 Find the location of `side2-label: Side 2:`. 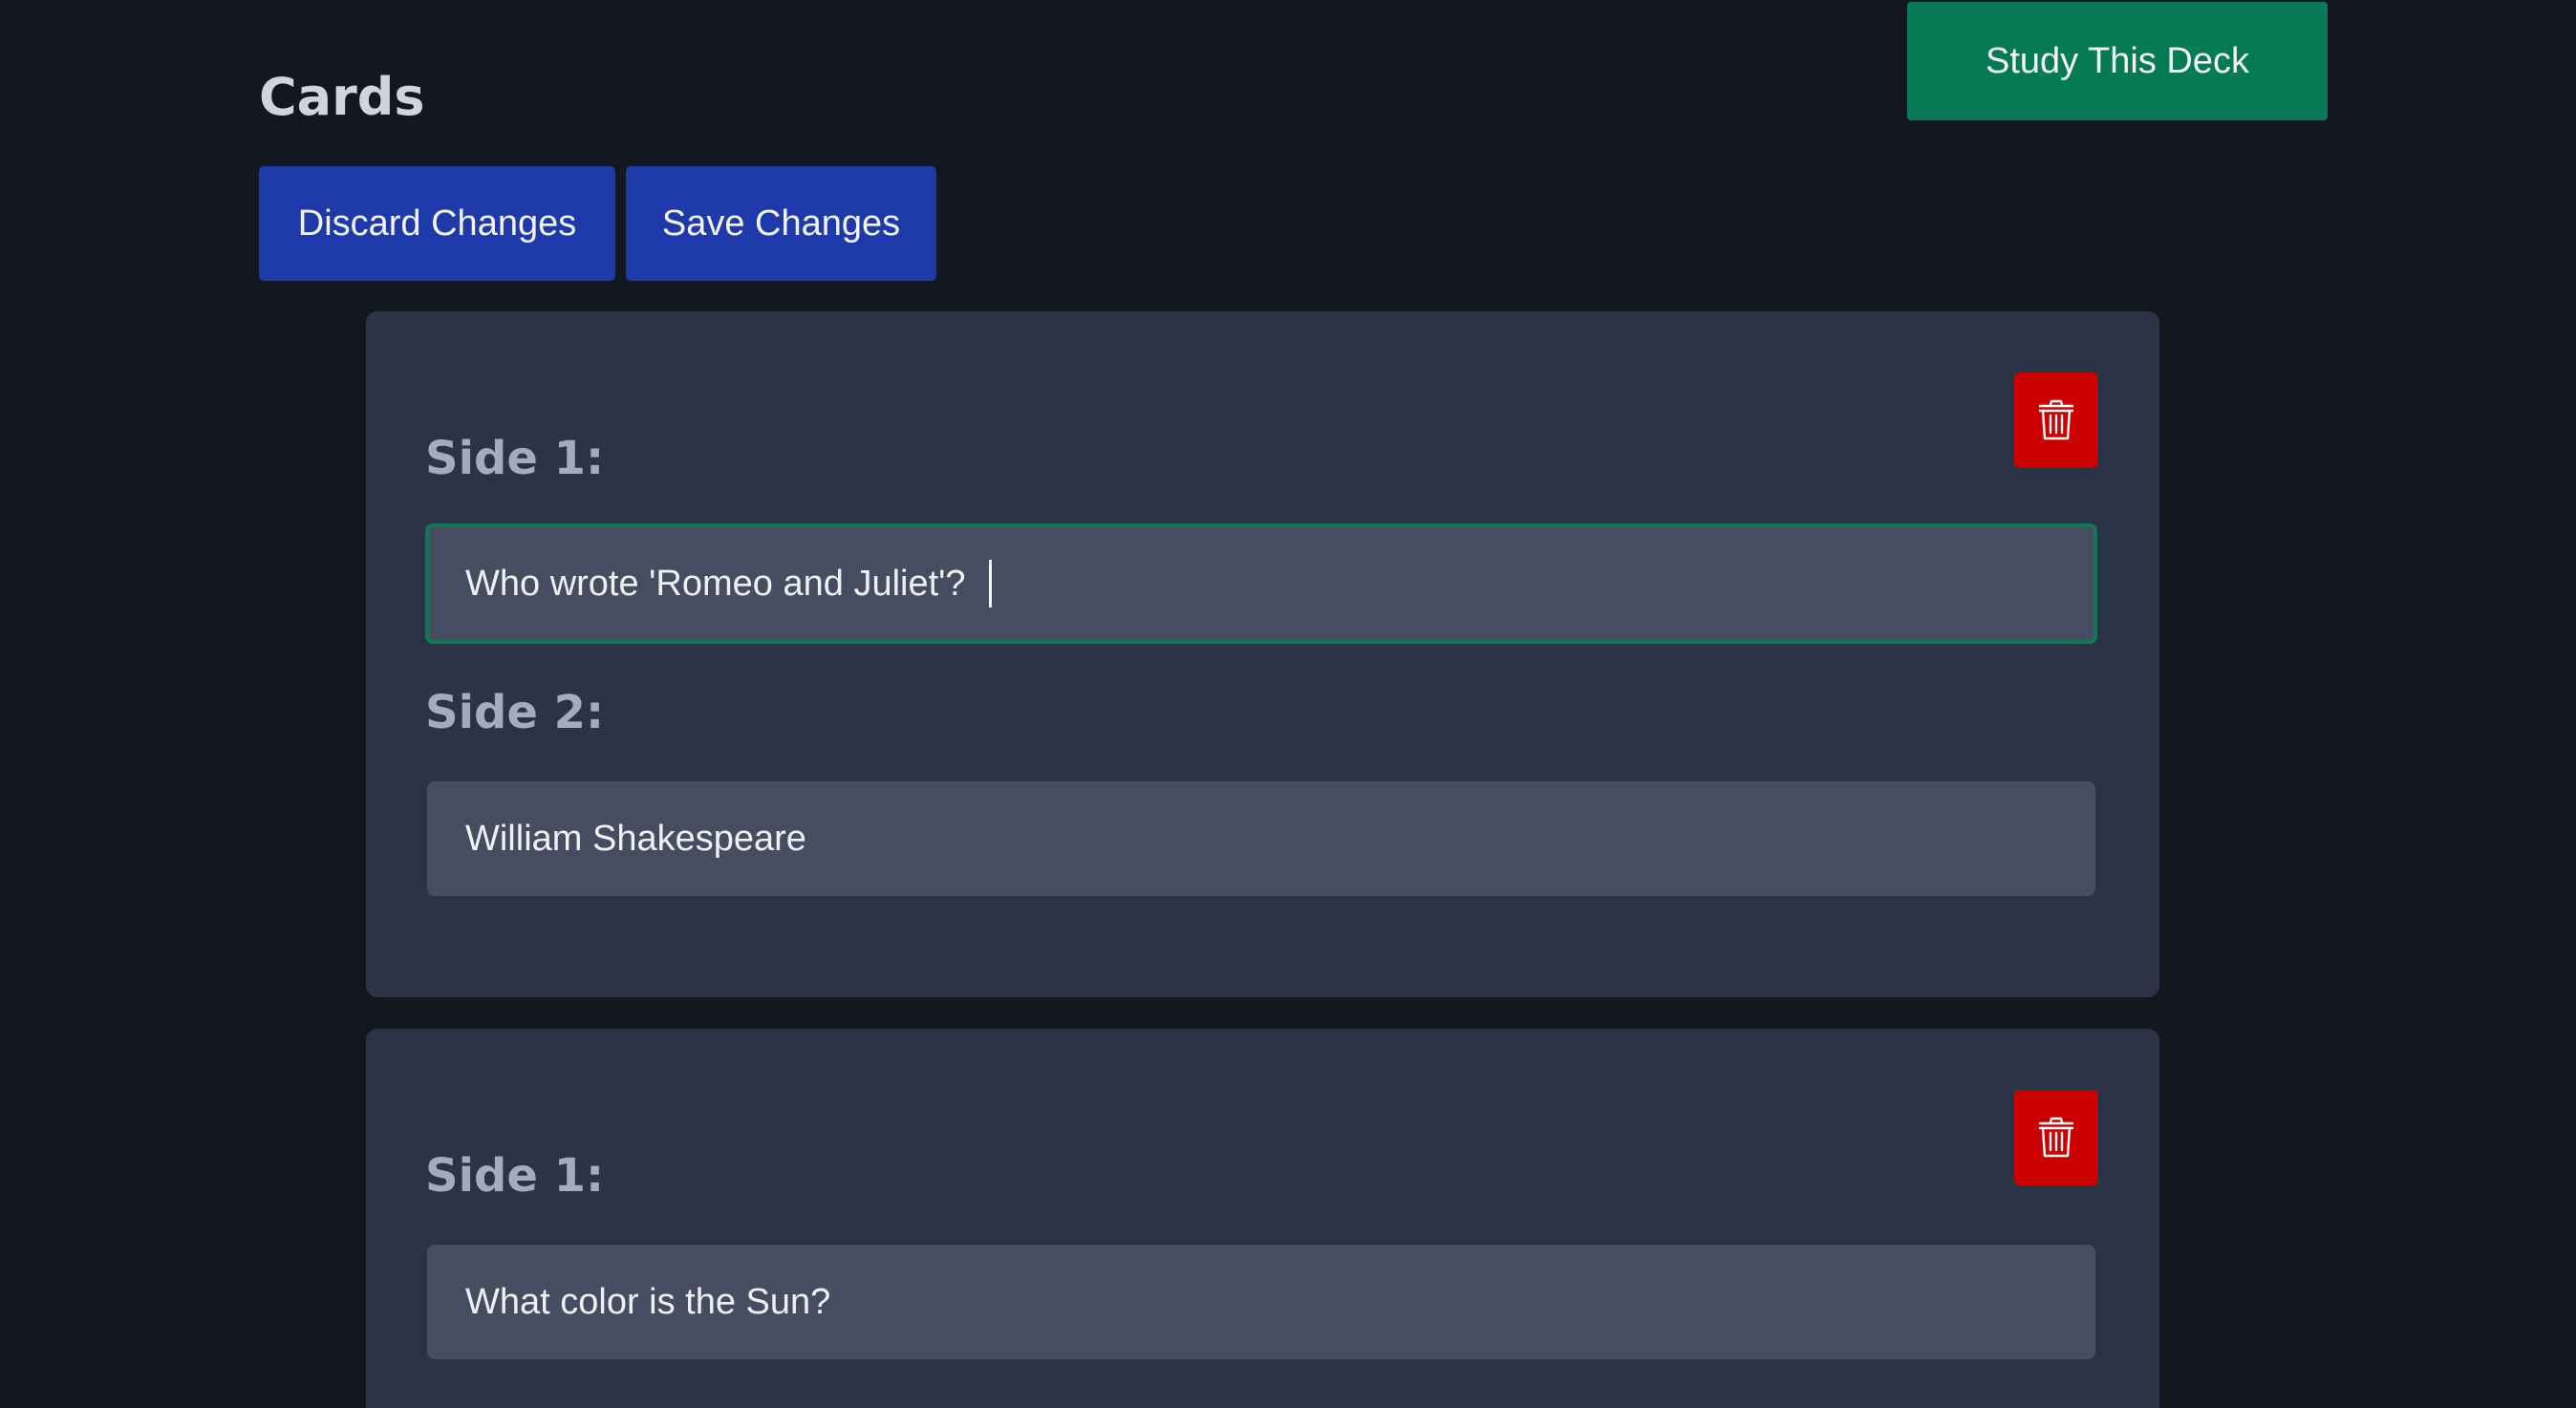

side2-label: Side 2: is located at coordinates (515, 712).